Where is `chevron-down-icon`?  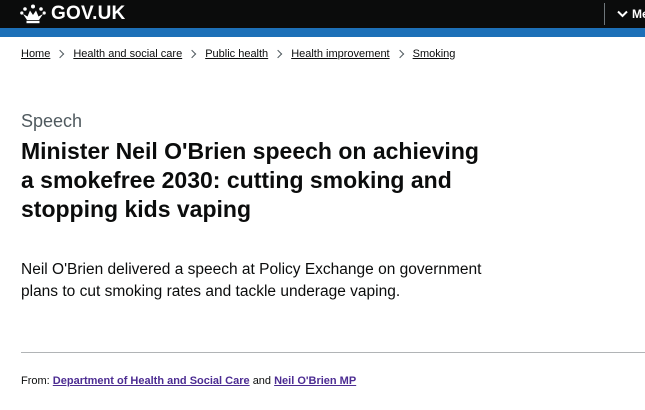
chevron-down-icon is located at coordinates (622, 14).